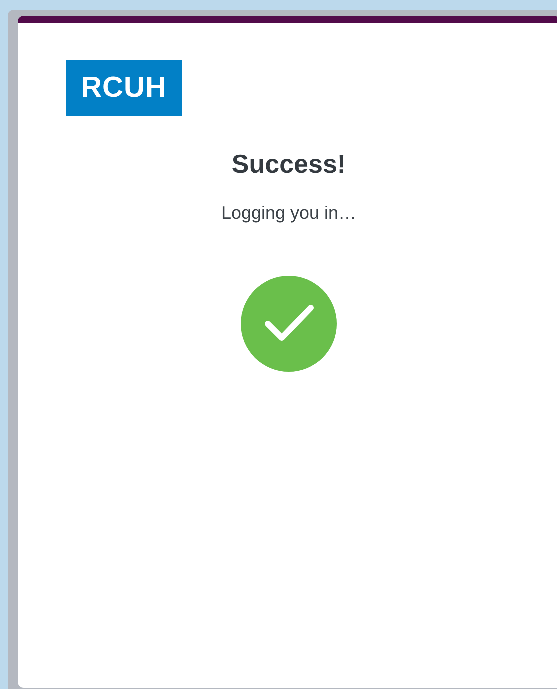  What do you see at coordinates (124, 88) in the screenshot?
I see `logo: RCUH` at bounding box center [124, 88].